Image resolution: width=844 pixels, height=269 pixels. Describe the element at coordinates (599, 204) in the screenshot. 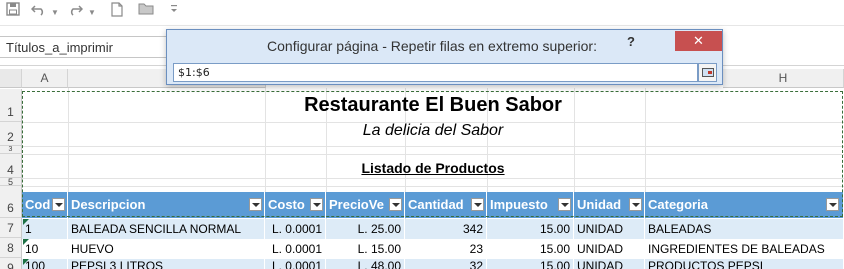

I see `header-label: Unidad` at that location.